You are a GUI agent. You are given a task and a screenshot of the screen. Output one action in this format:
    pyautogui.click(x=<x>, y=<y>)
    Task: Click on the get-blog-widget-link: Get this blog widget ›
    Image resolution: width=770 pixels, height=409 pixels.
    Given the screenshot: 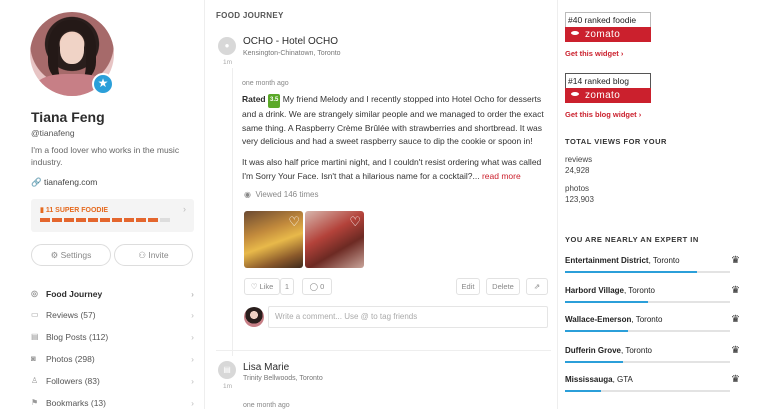 What is the action you would take?
    pyautogui.click(x=603, y=114)
    